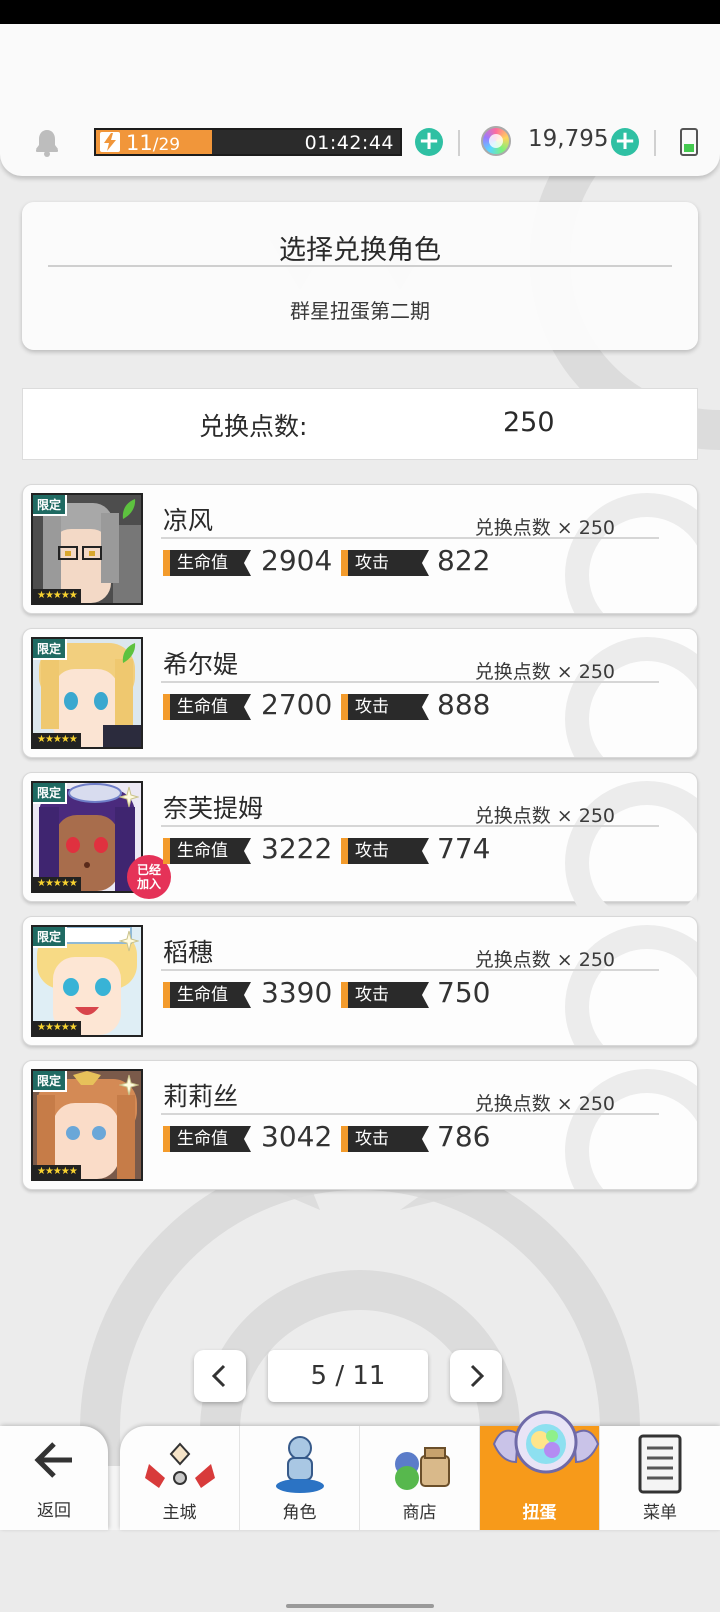 This screenshot has width=720, height=1612. What do you see at coordinates (54, 1511) in the screenshot?
I see `back-label: 返回` at bounding box center [54, 1511].